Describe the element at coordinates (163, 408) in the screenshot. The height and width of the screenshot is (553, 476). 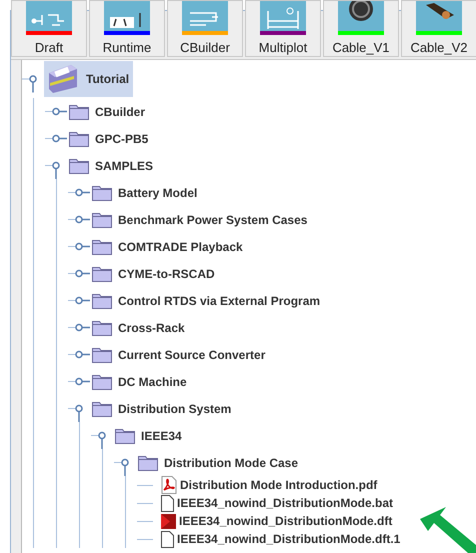
I see `folder-item: Distribution System` at that location.